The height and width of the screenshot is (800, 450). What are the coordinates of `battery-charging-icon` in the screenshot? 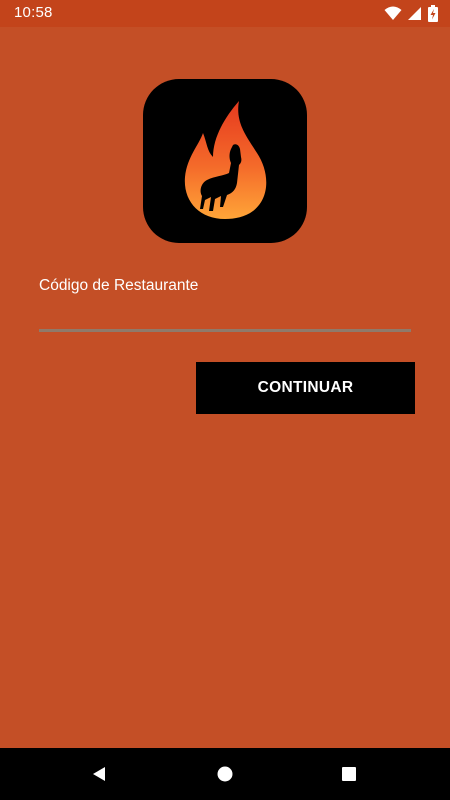 It's located at (433, 13).